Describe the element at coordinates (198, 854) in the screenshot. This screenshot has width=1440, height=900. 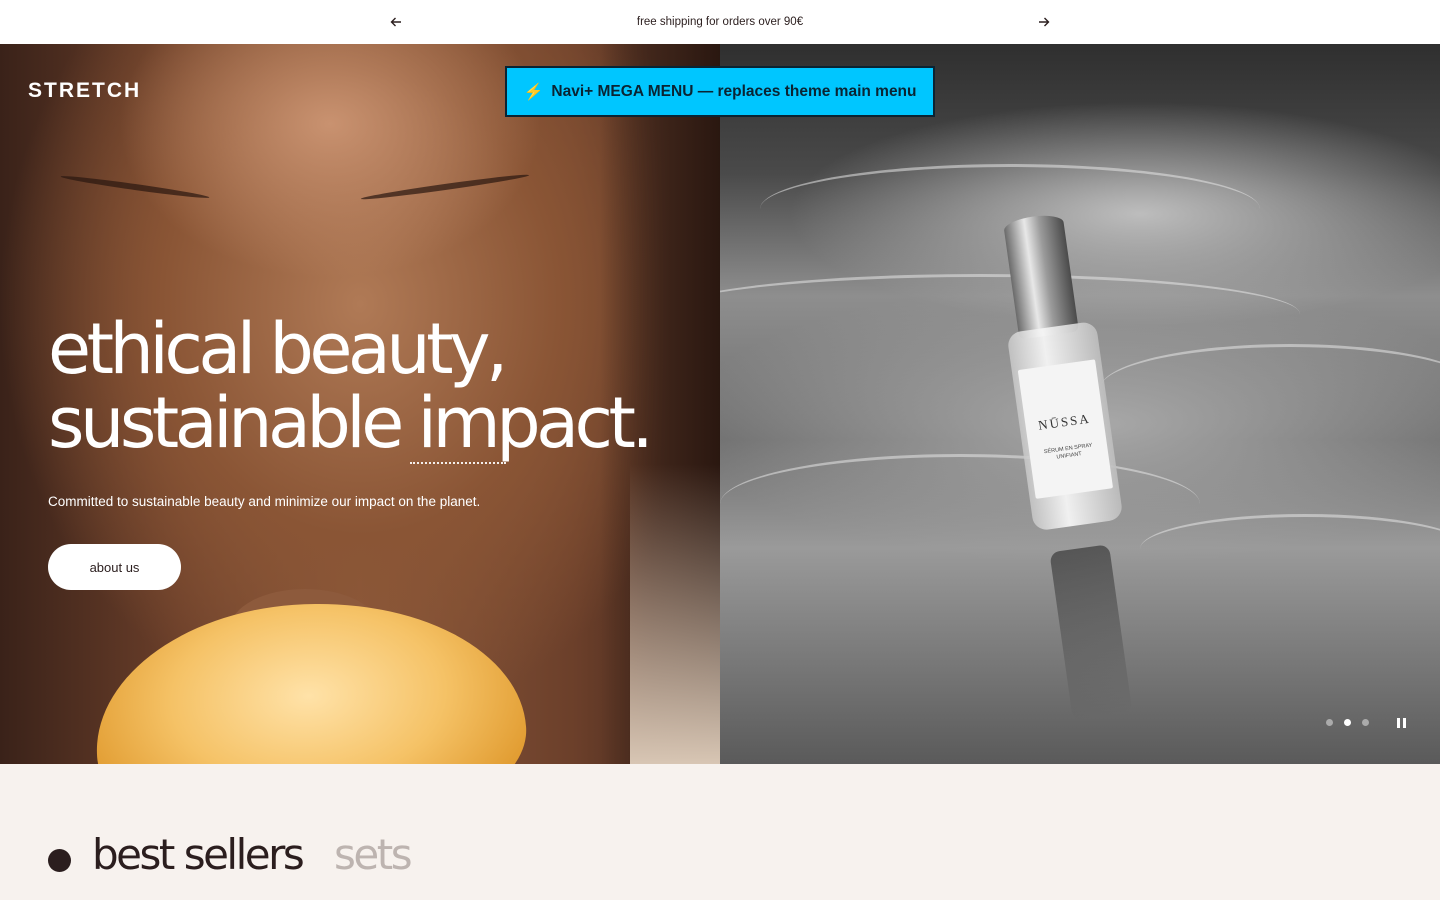
I see `tab-best-sellers: best sellers` at that location.